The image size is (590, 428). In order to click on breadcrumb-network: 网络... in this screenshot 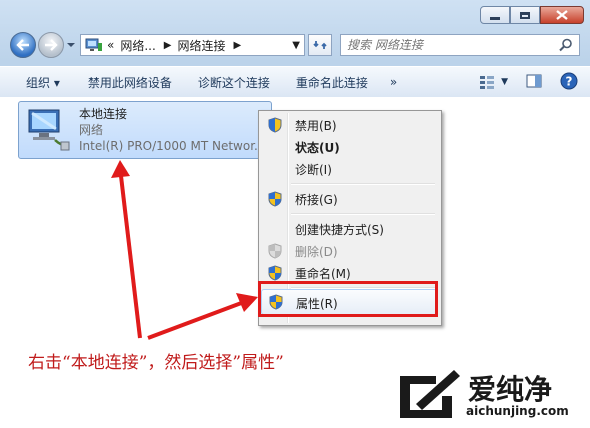, I will do `click(137, 45)`.